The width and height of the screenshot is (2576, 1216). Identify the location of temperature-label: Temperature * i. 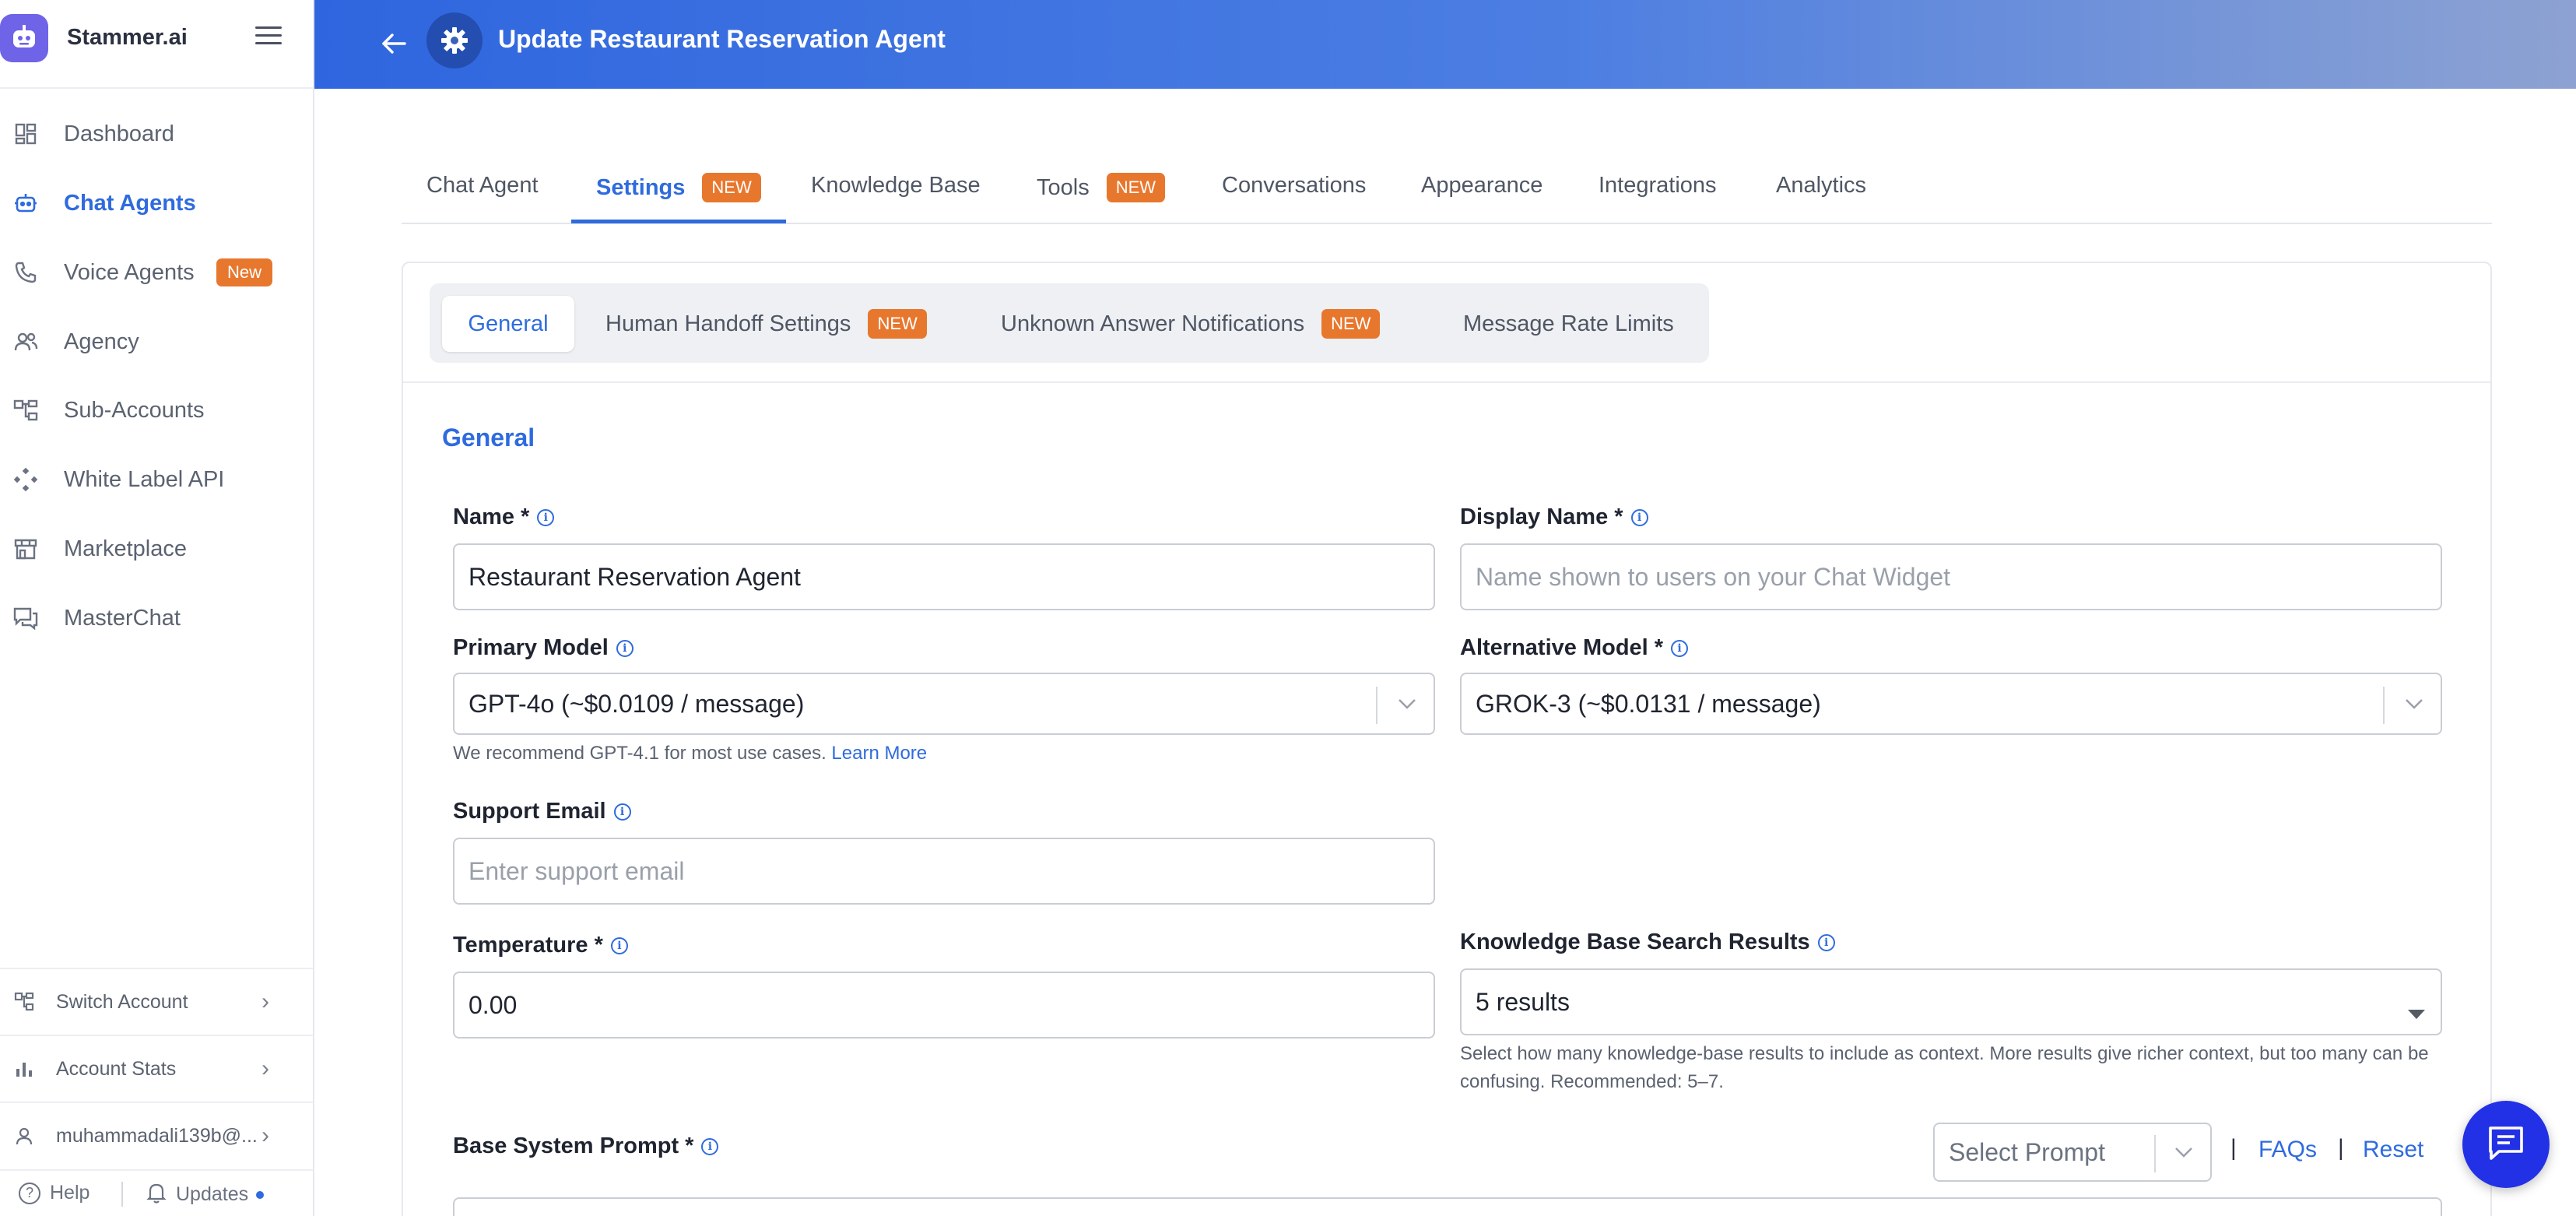
(541, 945).